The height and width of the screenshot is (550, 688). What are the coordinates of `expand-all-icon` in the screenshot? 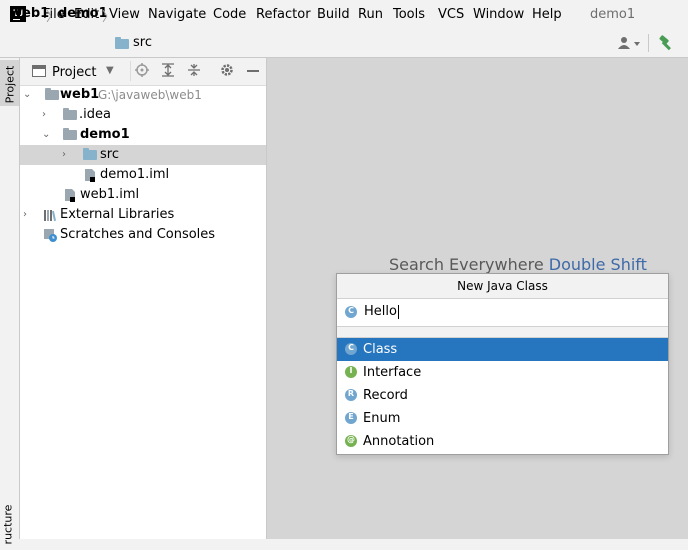 It's located at (168, 71).